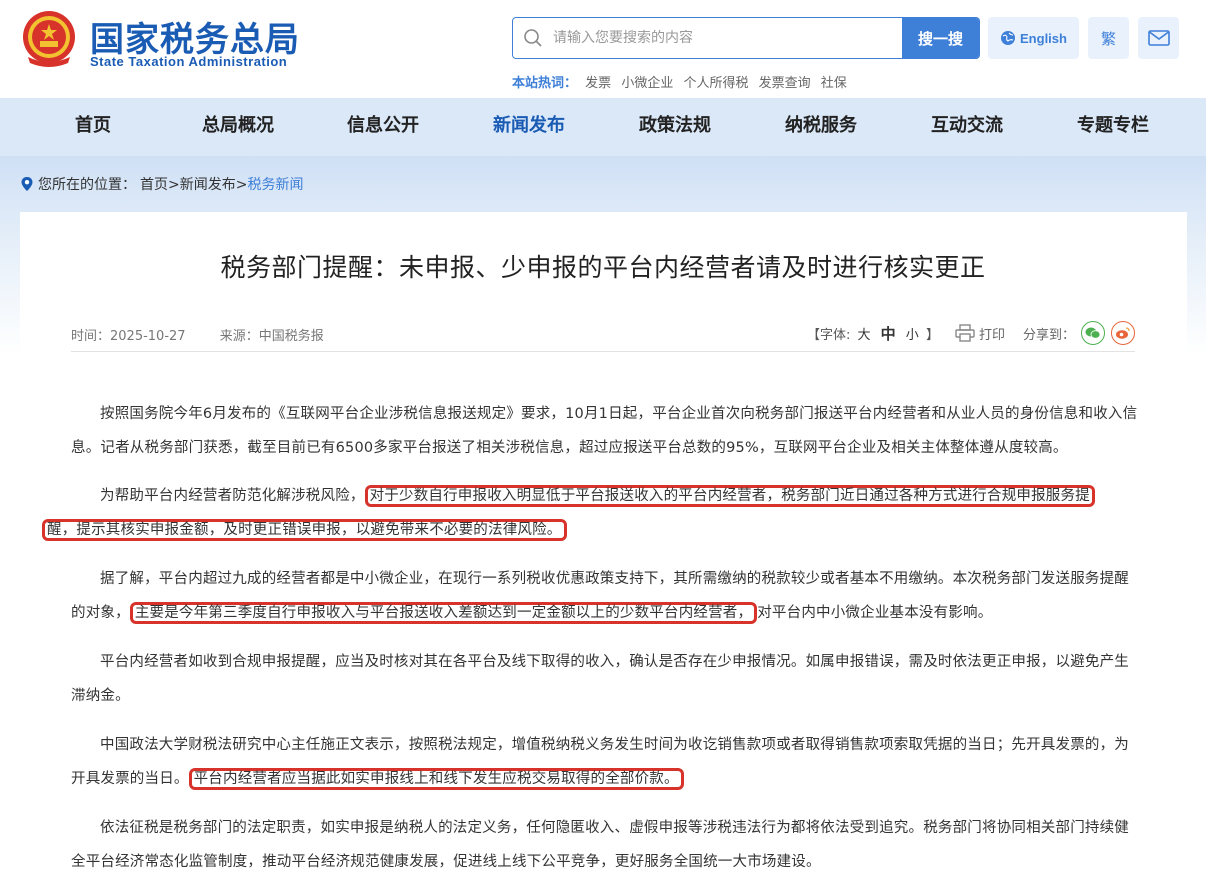 The image size is (1206, 875). Describe the element at coordinates (875, 613) in the screenshot. I see `paragraph-text: 对平台内中小微企业基本没有影响。` at that location.